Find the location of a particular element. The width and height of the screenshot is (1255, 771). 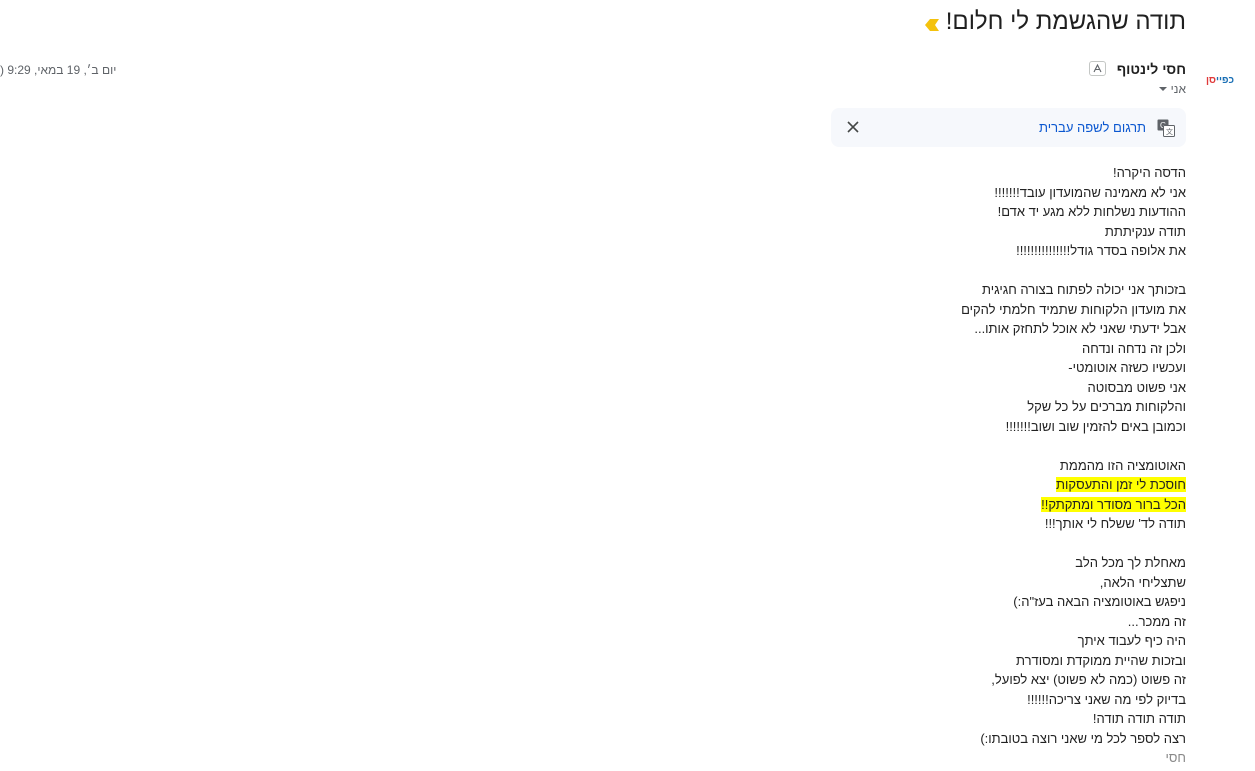

highlighted-text: הכל ברור מסודר ומתקתק!! is located at coordinates (1113, 504).